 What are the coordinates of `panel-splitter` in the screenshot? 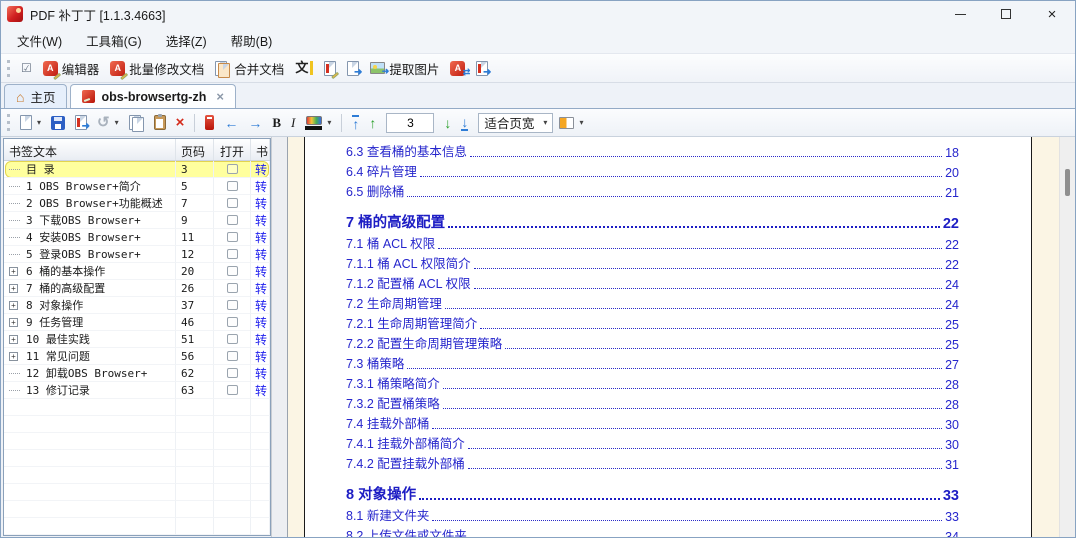 It's located at (279, 337).